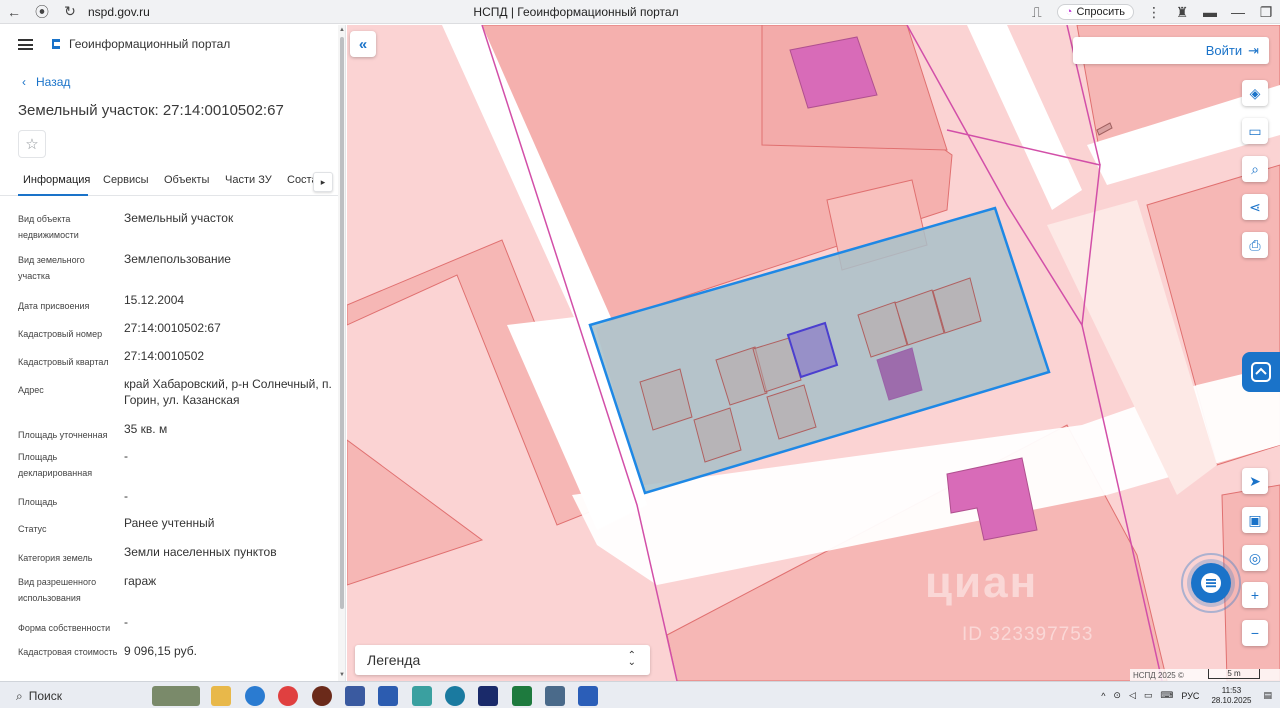  I want to click on bookmark-icon: ⎍, so click(1037, 12).